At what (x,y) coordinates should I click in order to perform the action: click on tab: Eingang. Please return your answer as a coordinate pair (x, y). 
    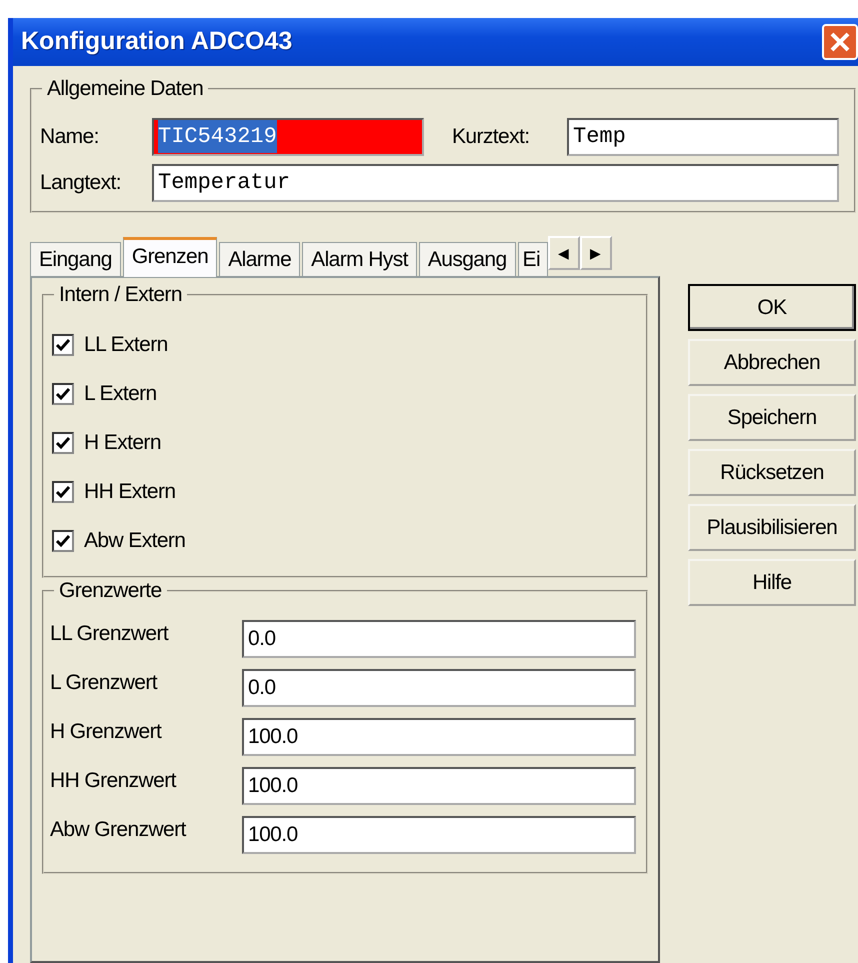
    Looking at the image, I should click on (75, 259).